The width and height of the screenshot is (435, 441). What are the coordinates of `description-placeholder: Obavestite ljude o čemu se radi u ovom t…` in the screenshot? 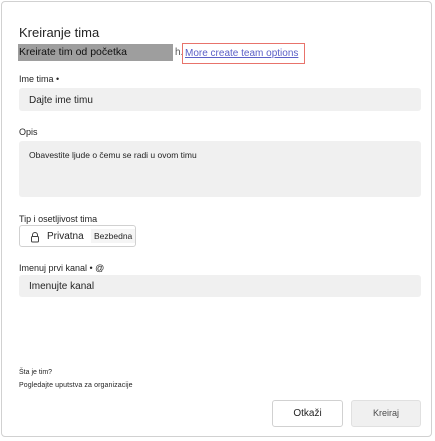 It's located at (113, 155).